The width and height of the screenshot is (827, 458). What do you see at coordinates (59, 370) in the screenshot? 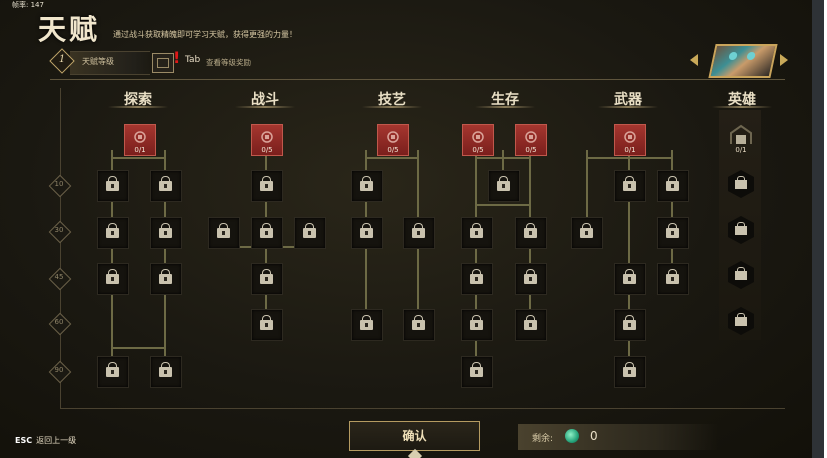
I see `level-marker-label: 90` at bounding box center [59, 370].